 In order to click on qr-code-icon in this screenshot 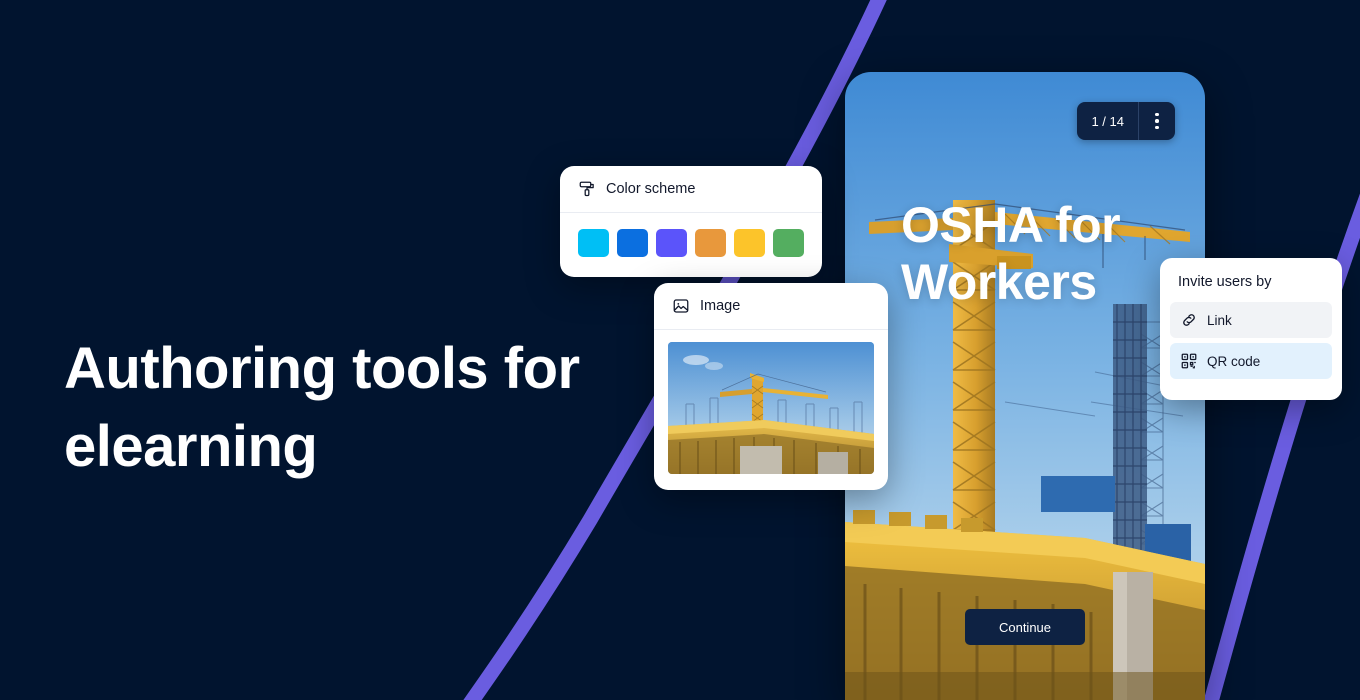, I will do `click(1189, 361)`.